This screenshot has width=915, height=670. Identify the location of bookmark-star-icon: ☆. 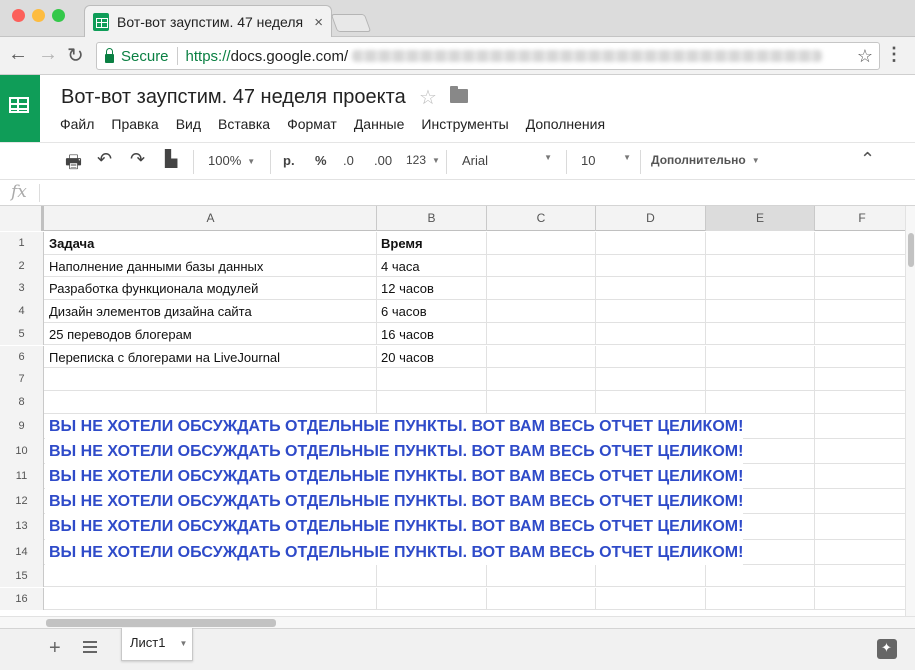
(865, 56).